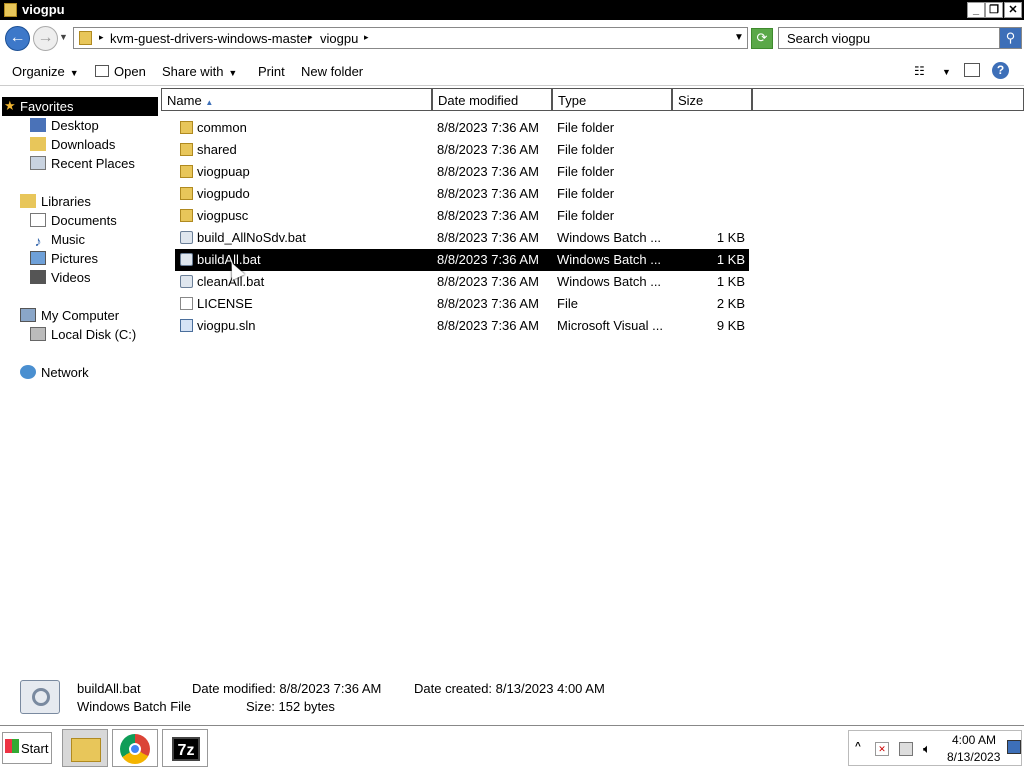 Image resolution: width=1024 pixels, height=768 pixels. Describe the element at coordinates (135, 748) in the screenshot. I see `taskbar-chrome` at that location.